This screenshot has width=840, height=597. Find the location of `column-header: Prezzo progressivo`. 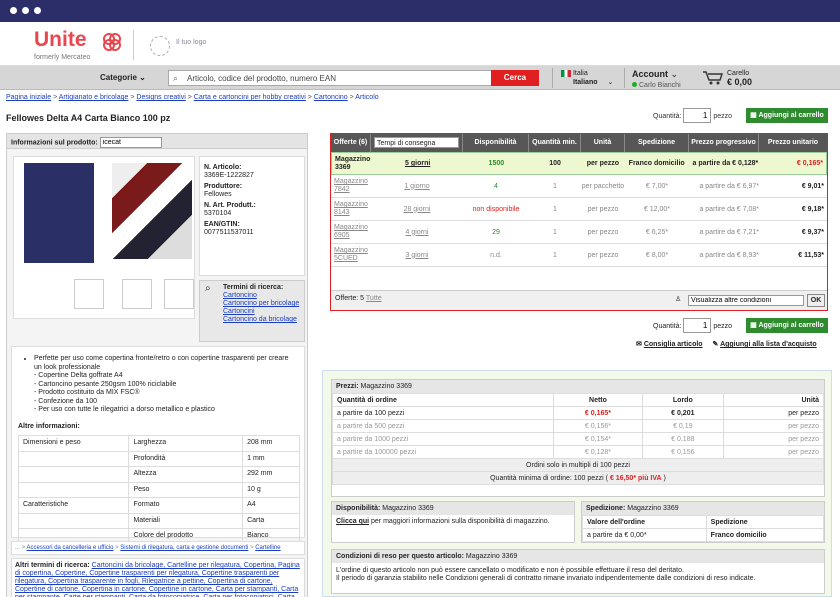

column-header: Prezzo progressivo is located at coordinates (724, 143).